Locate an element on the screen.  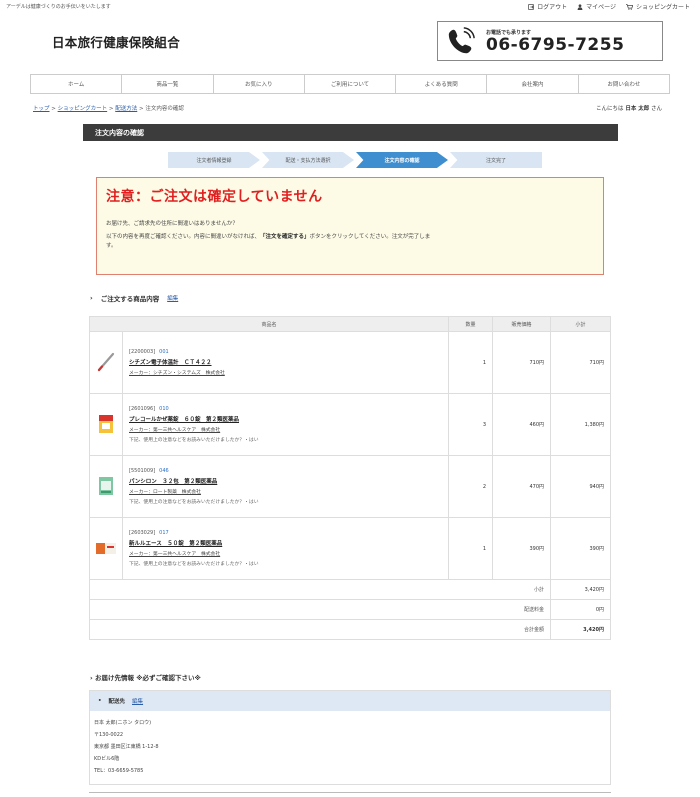
logout-link: ログアウト is located at coordinates (547, 6).